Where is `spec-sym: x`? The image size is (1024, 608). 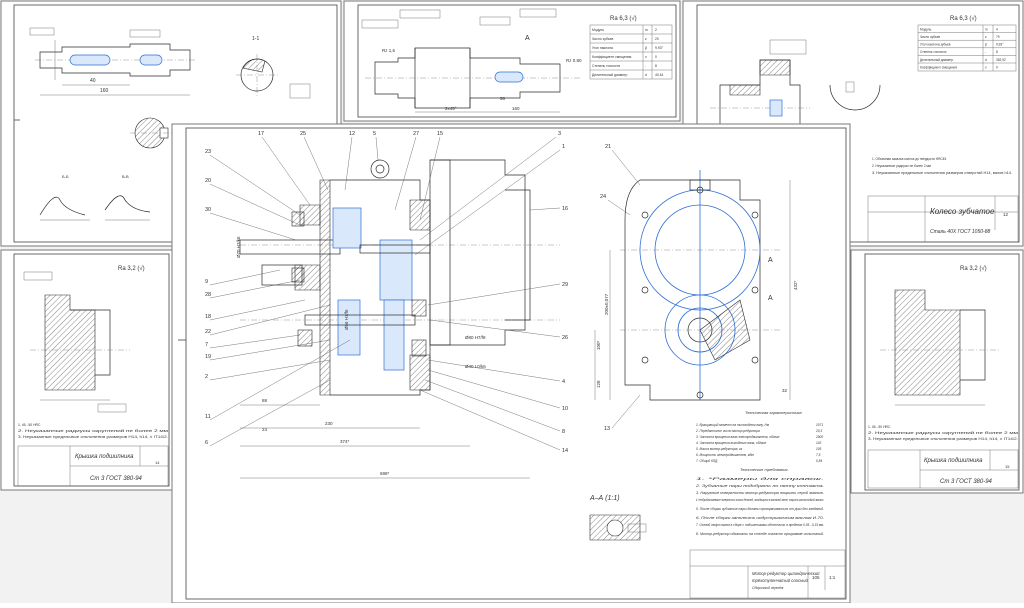
spec-sym: x is located at coordinates (646, 57).